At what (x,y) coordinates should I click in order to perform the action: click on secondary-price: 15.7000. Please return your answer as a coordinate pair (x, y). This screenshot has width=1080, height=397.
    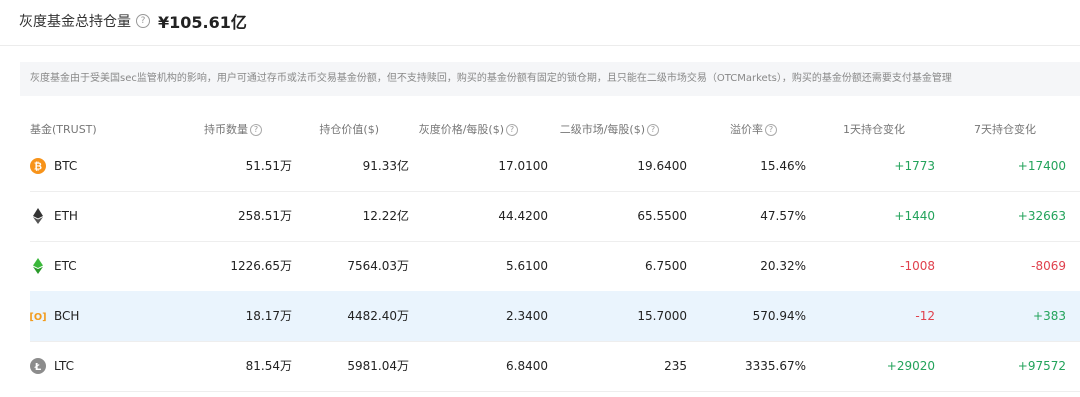
    Looking at the image, I should click on (662, 316).